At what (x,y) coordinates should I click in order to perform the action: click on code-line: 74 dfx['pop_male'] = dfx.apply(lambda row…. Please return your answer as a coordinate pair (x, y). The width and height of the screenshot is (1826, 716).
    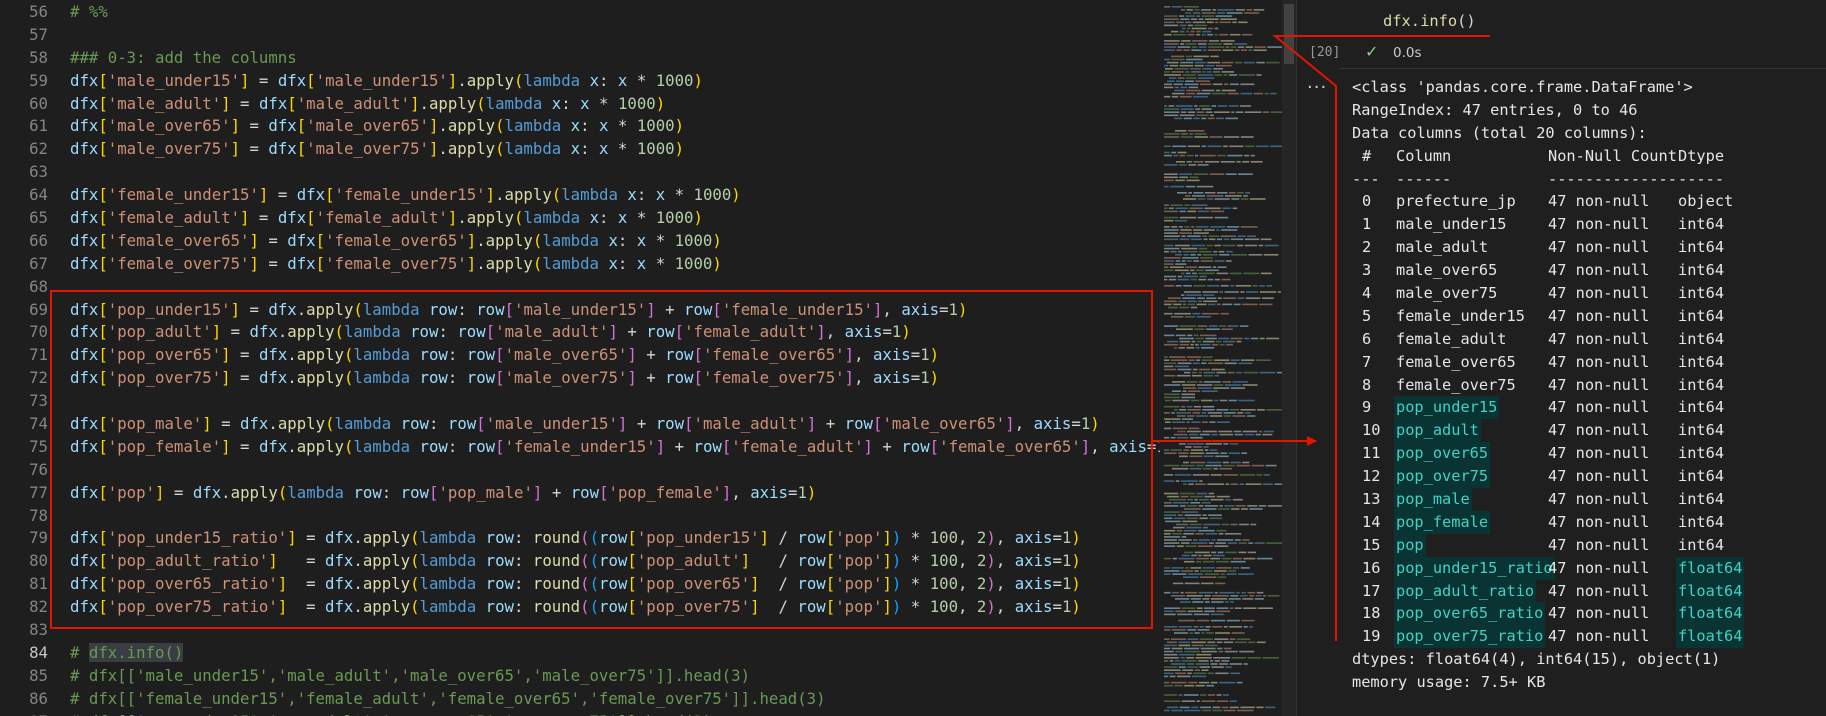
    Looking at the image, I should click on (580, 424).